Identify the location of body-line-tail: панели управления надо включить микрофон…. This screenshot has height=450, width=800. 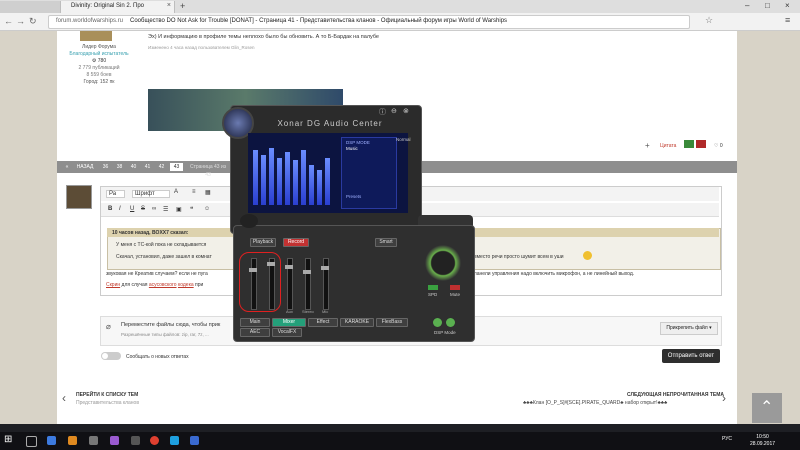
(554, 274).